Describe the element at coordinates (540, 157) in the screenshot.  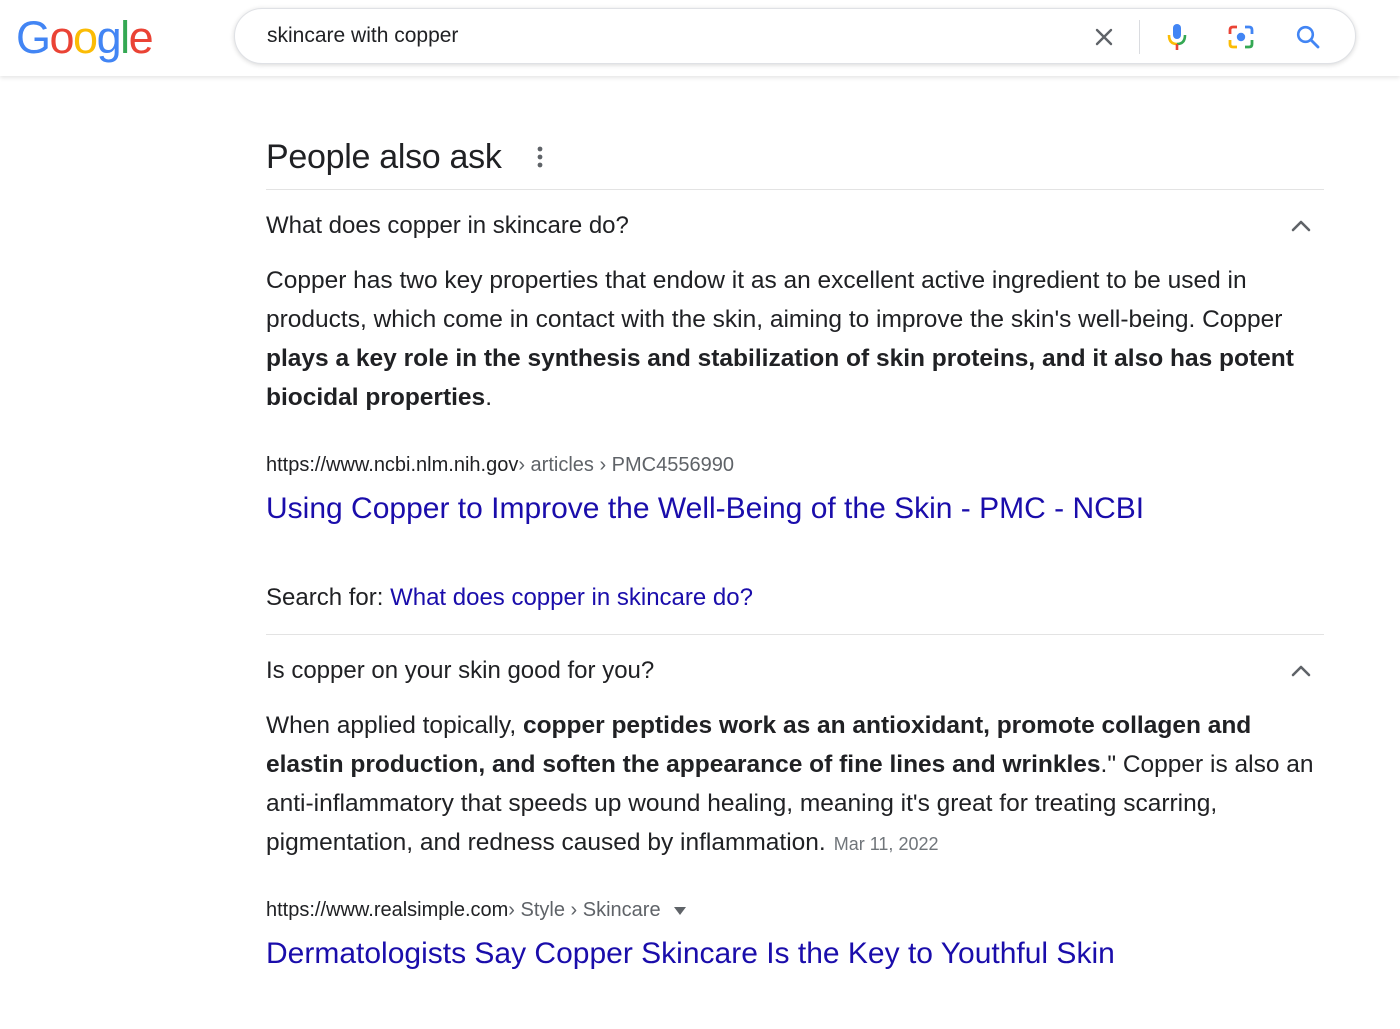
I see `more-options-icon` at that location.